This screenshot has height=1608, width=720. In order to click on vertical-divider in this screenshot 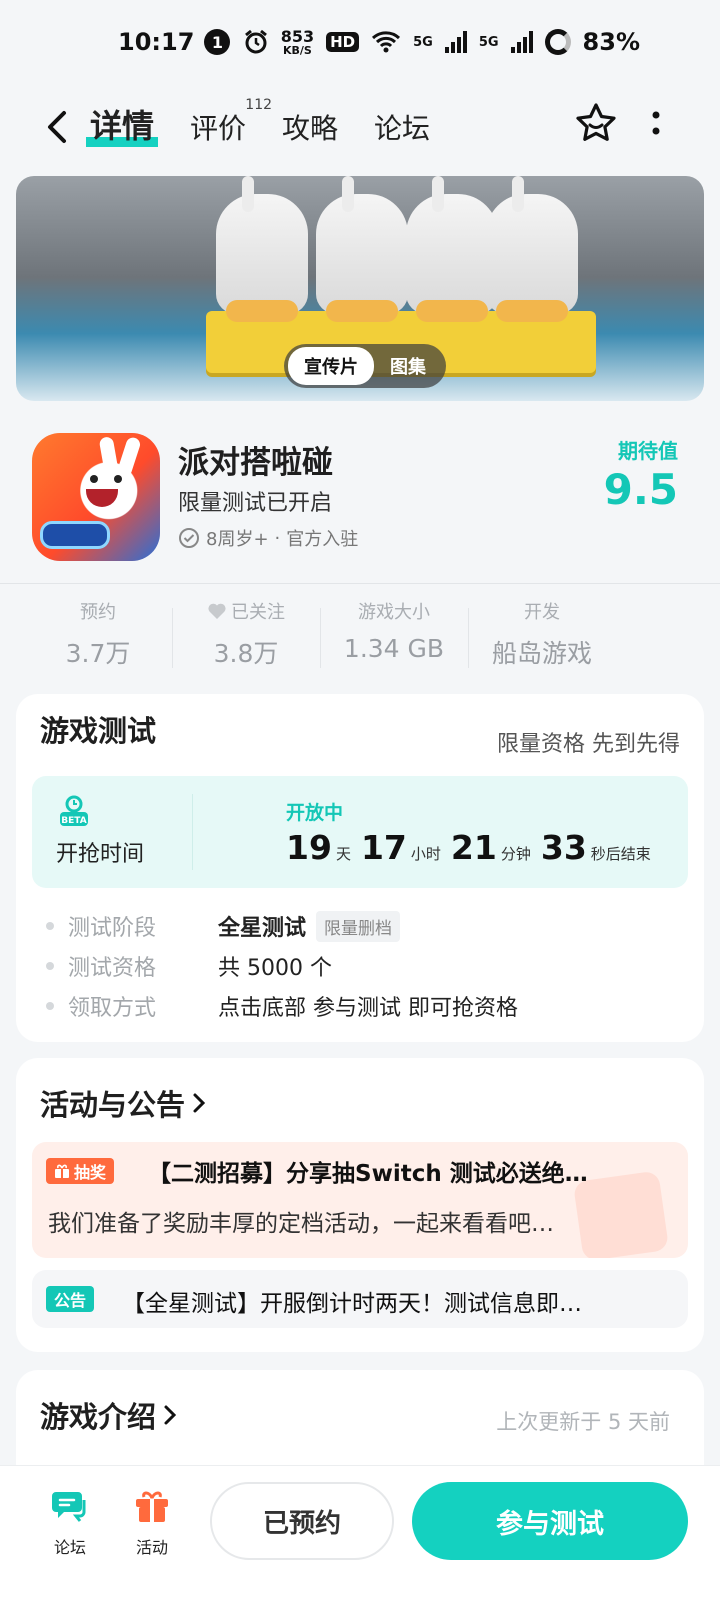, I will do `click(192, 832)`.